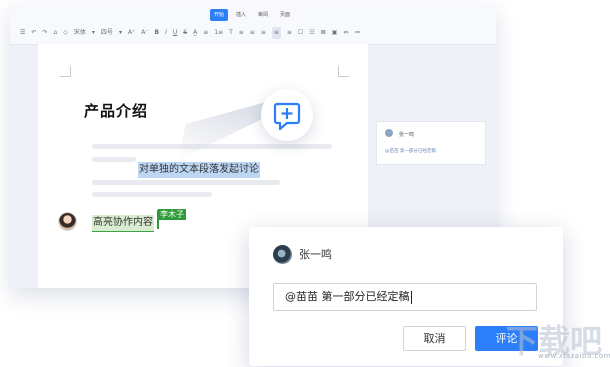  Describe the element at coordinates (195, 33) in the screenshot. I see `font-color-icon: A̲` at that location.